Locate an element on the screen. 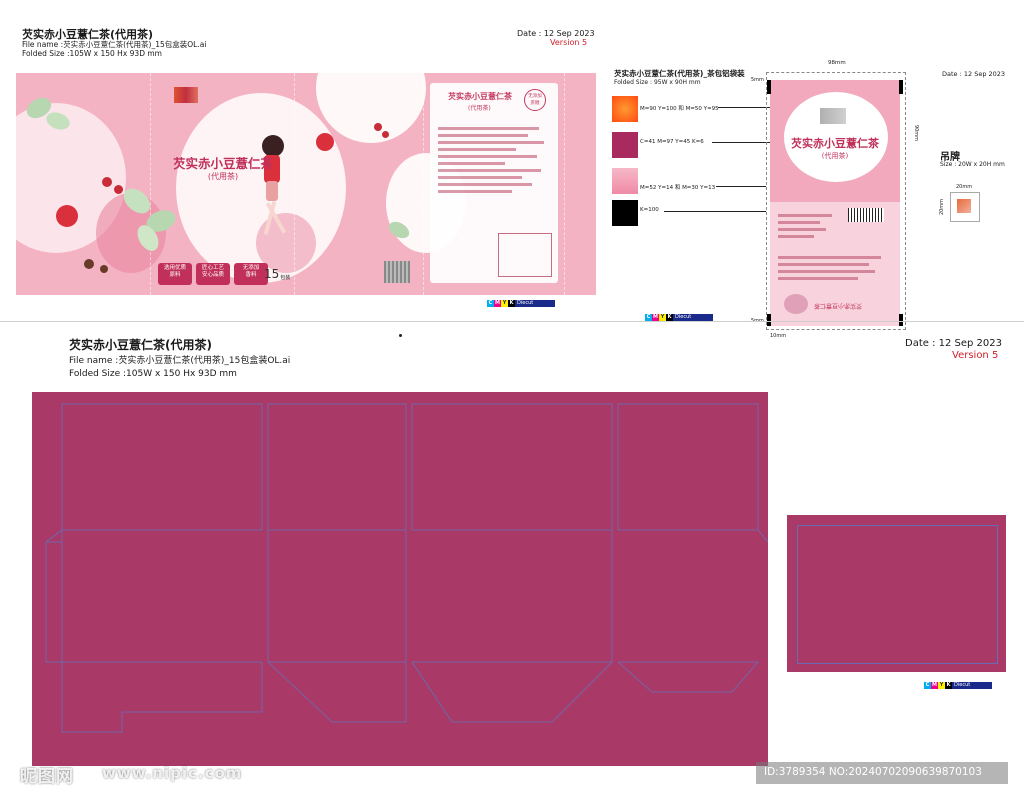 The image size is (1024, 801). sachet-barcode is located at coordinates (866, 215).